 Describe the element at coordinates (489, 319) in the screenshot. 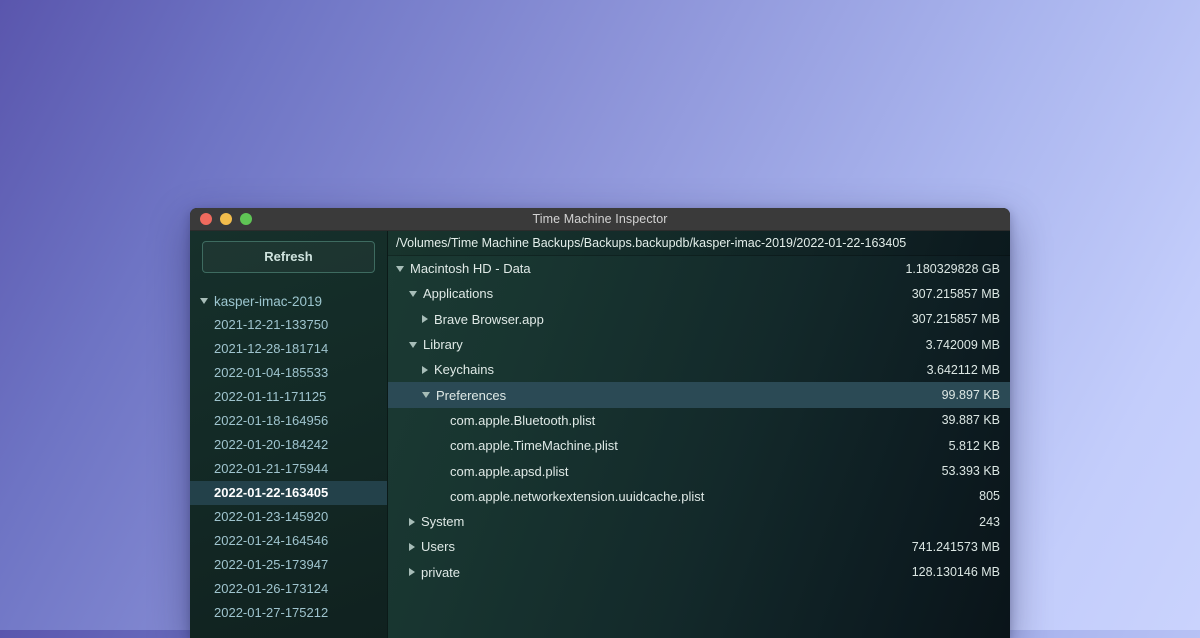

I see `tree-row-label: Brave Browser.app` at that location.